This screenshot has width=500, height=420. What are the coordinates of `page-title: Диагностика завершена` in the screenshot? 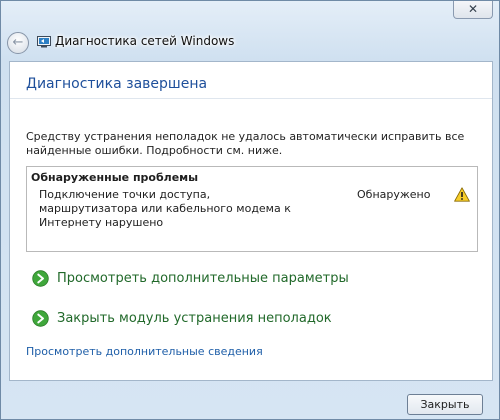 It's located at (117, 84).